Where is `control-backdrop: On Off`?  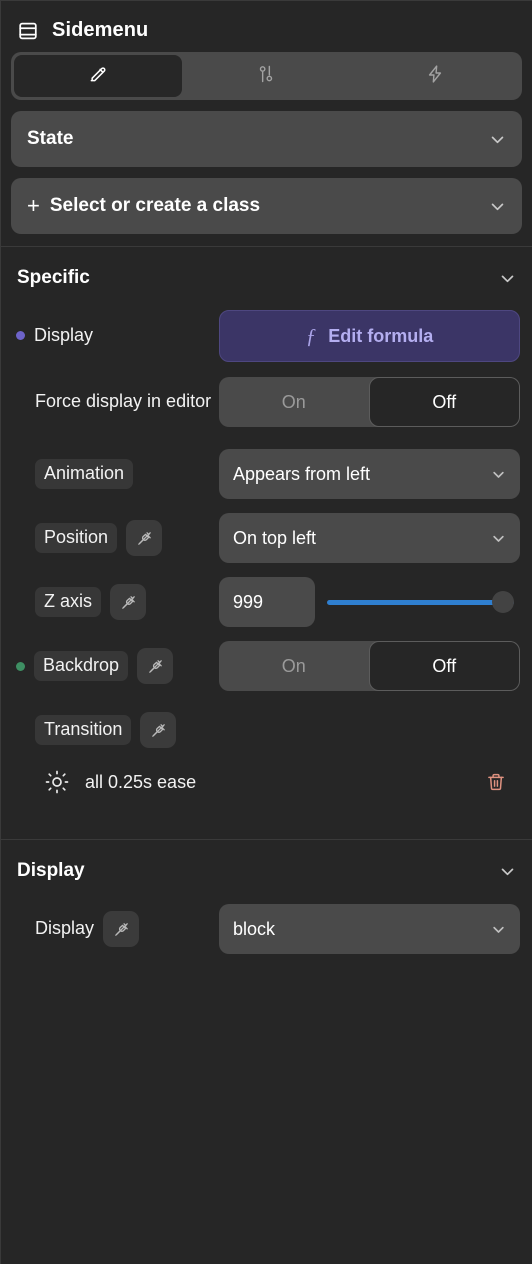
control-backdrop: On Off is located at coordinates (369, 666).